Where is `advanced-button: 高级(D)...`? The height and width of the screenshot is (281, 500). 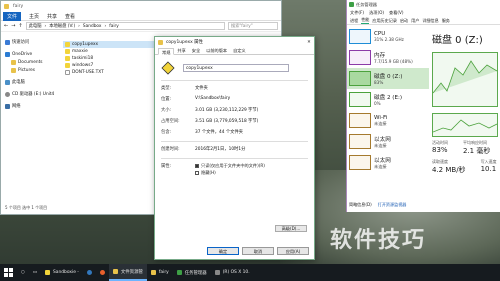 advanced-button: 高级(D)... is located at coordinates (291, 228).